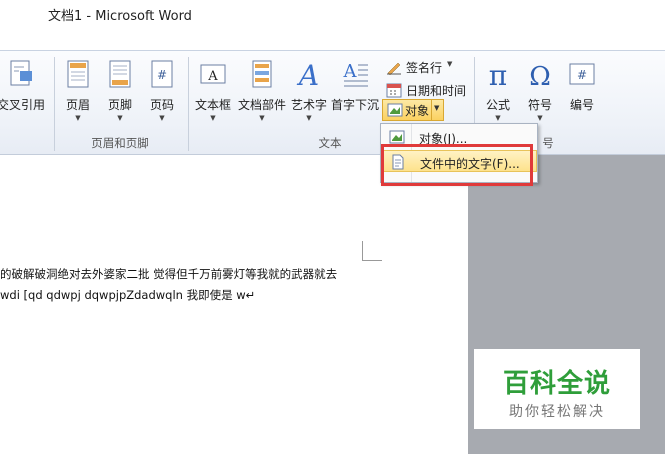 The height and width of the screenshot is (454, 665). Describe the element at coordinates (428, 90) in the screenshot. I see `date-time-button: 日期和时间` at that location.